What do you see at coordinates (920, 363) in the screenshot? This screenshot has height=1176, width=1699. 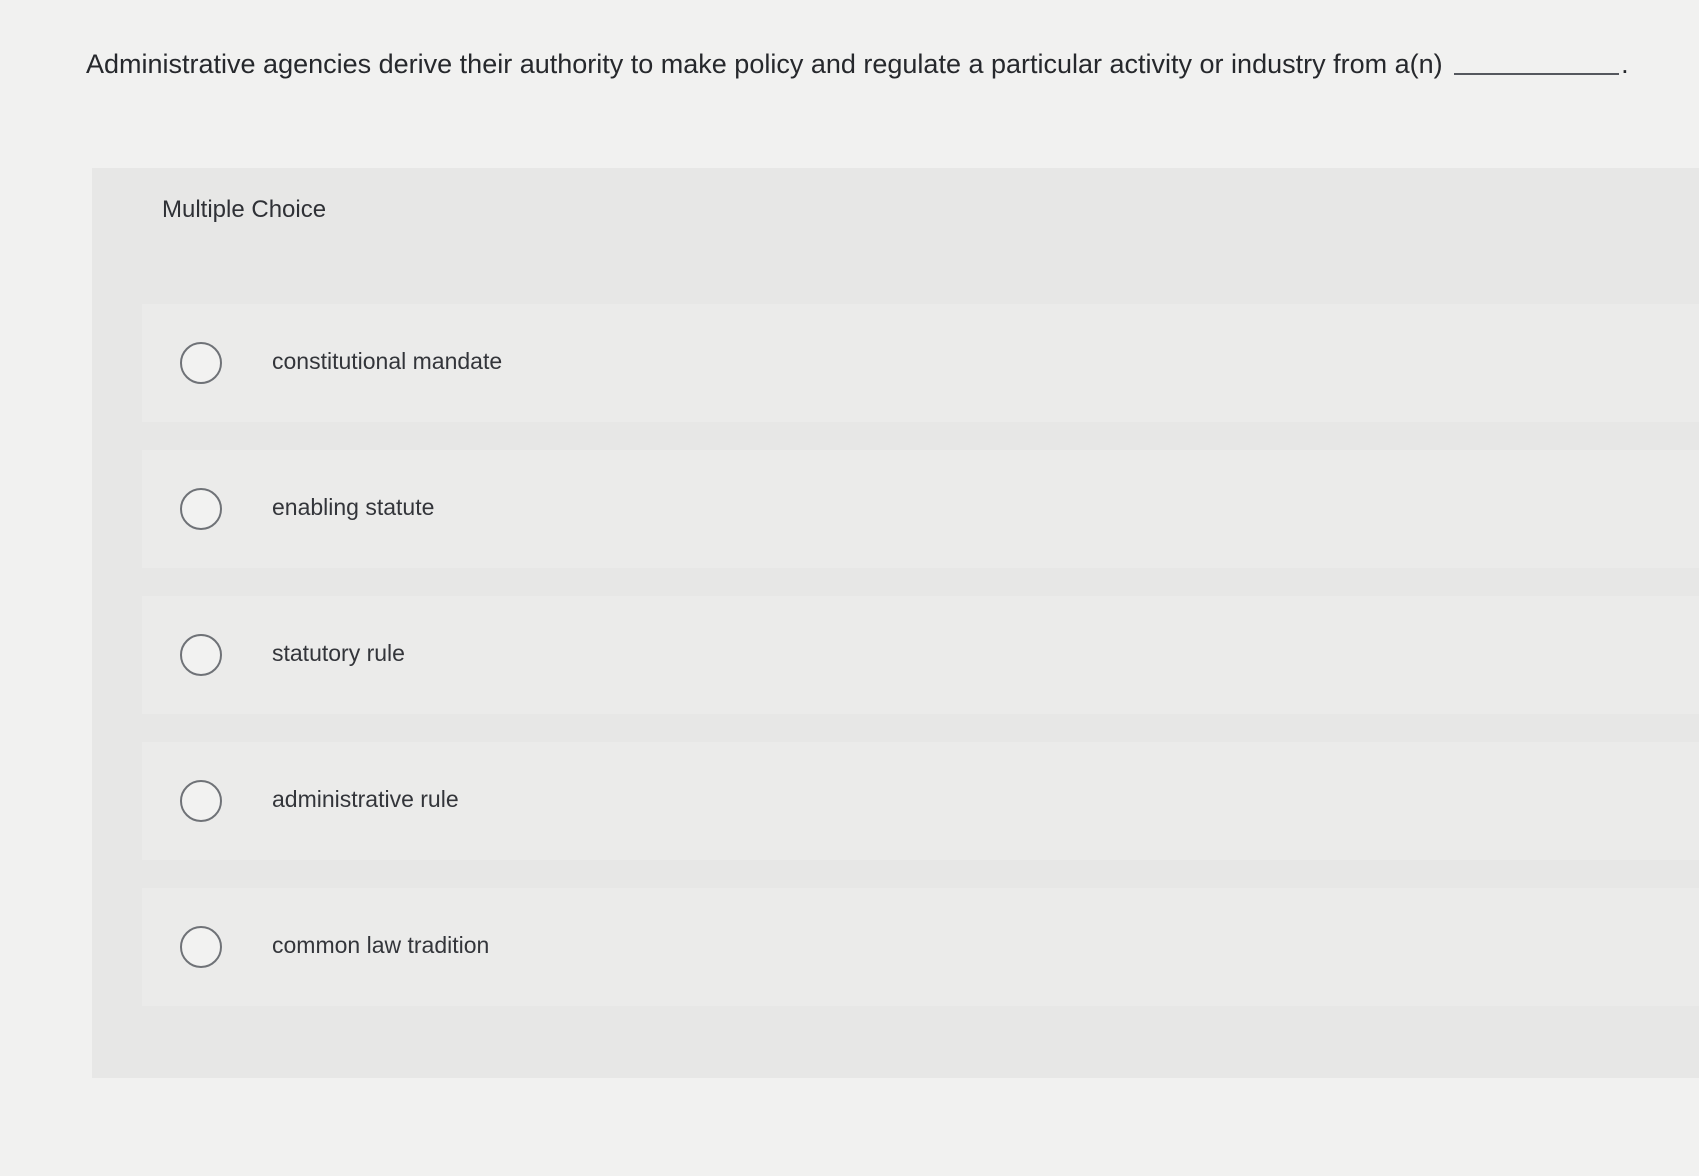 I see `answer-option-constitutional-mandate: constitutional mandate` at bounding box center [920, 363].